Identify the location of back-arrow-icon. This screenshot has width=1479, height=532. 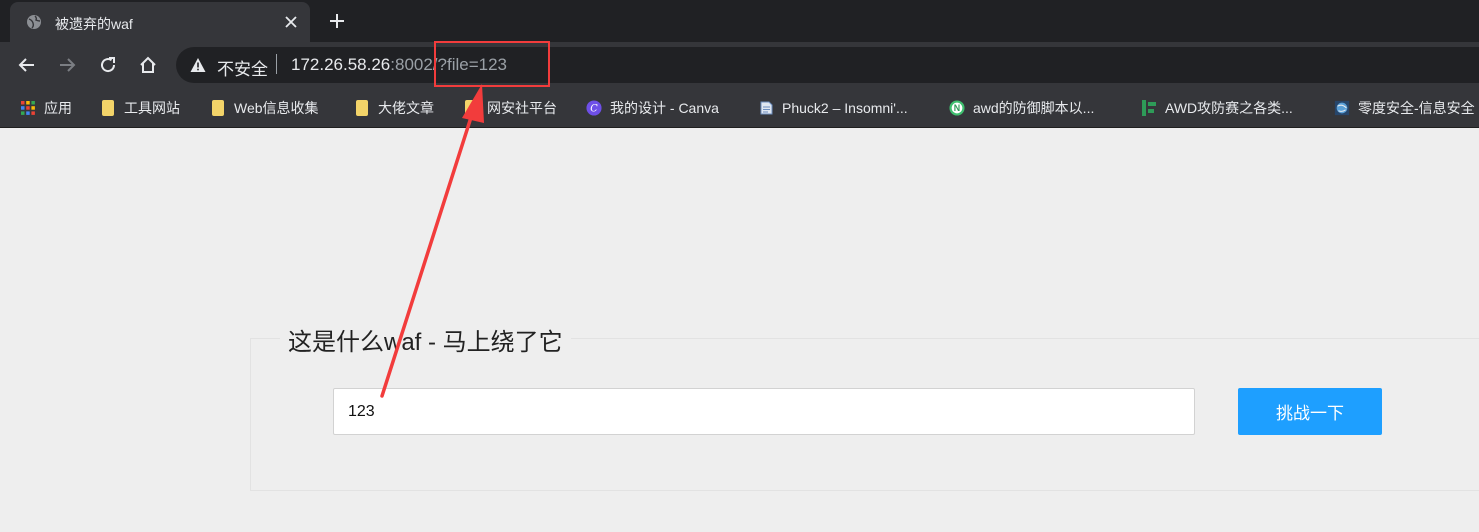
(26, 65).